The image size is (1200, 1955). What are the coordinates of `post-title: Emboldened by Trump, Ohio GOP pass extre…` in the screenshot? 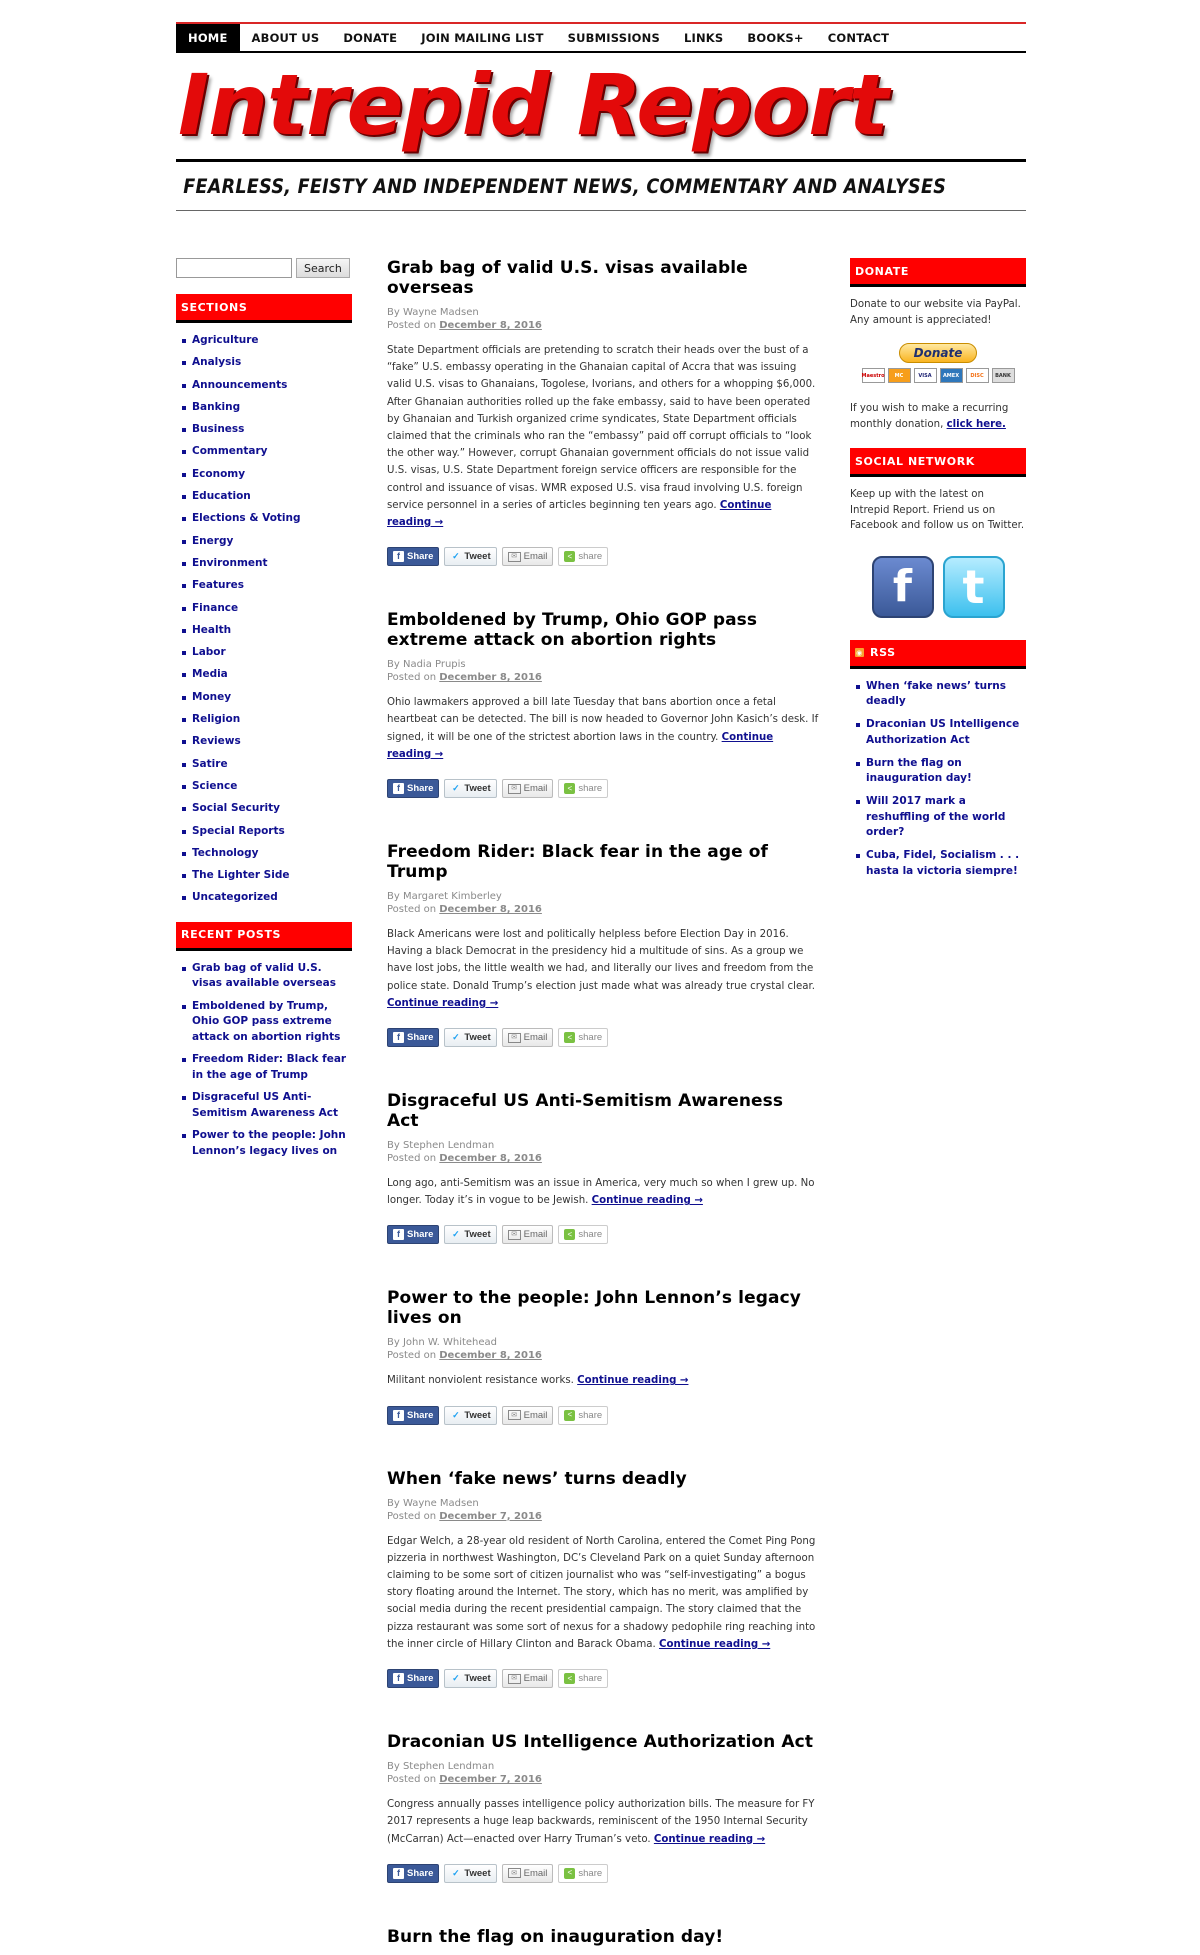 It's located at (603, 630).